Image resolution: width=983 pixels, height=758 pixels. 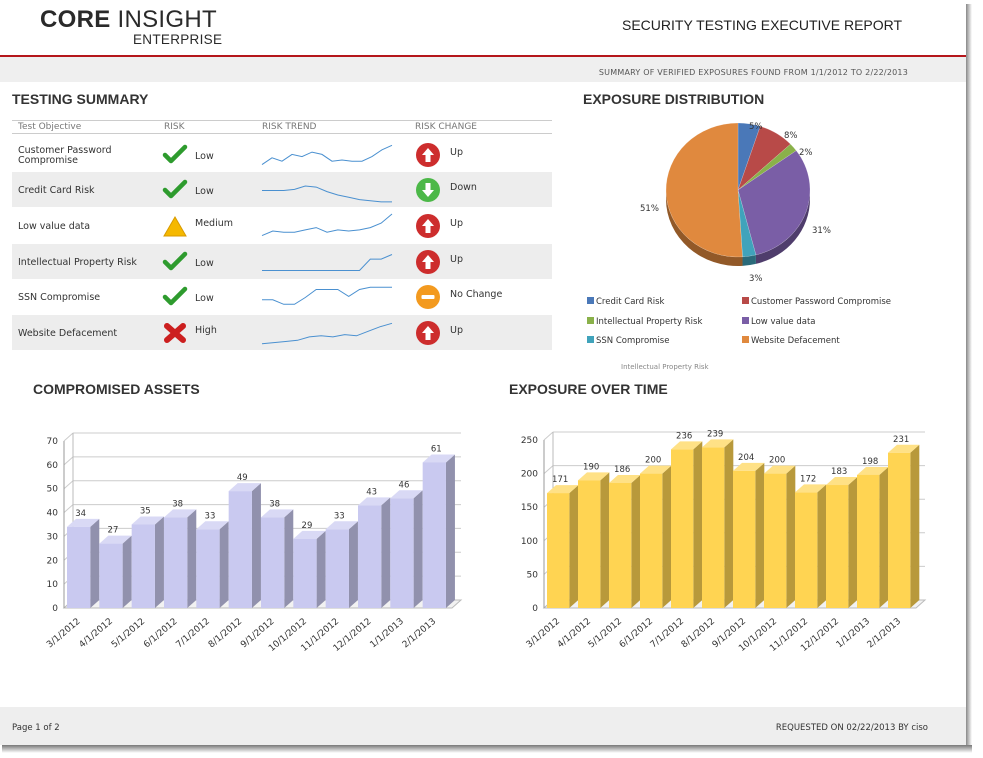 I want to click on bar-value-label: 204, so click(x=746, y=458).